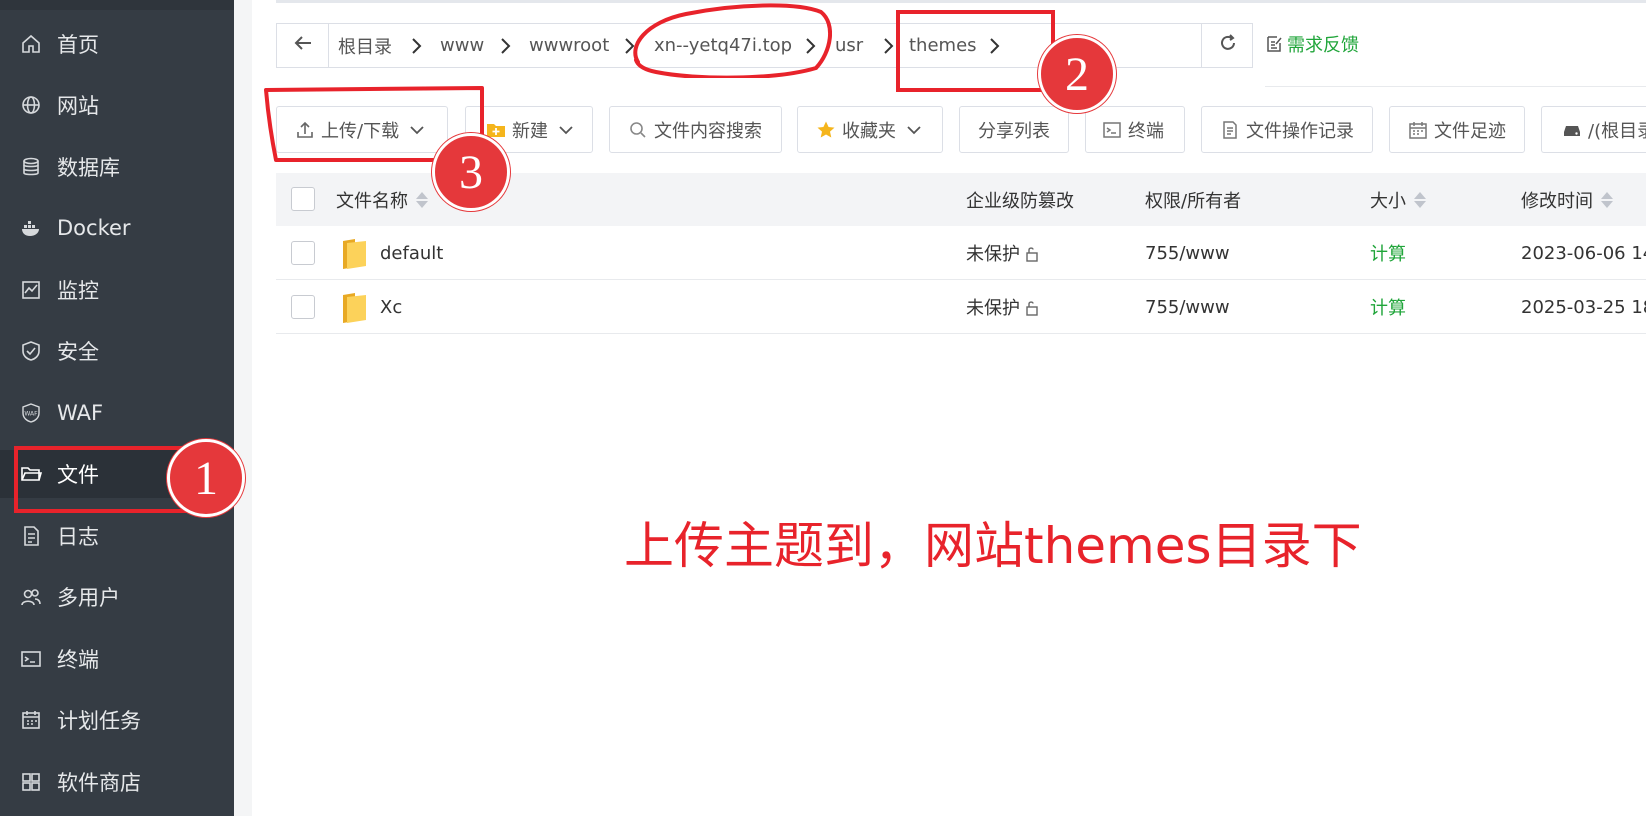 Image resolution: width=1646 pixels, height=816 pixels. I want to click on column-header-protect: 企业级防篡改, so click(1020, 199).